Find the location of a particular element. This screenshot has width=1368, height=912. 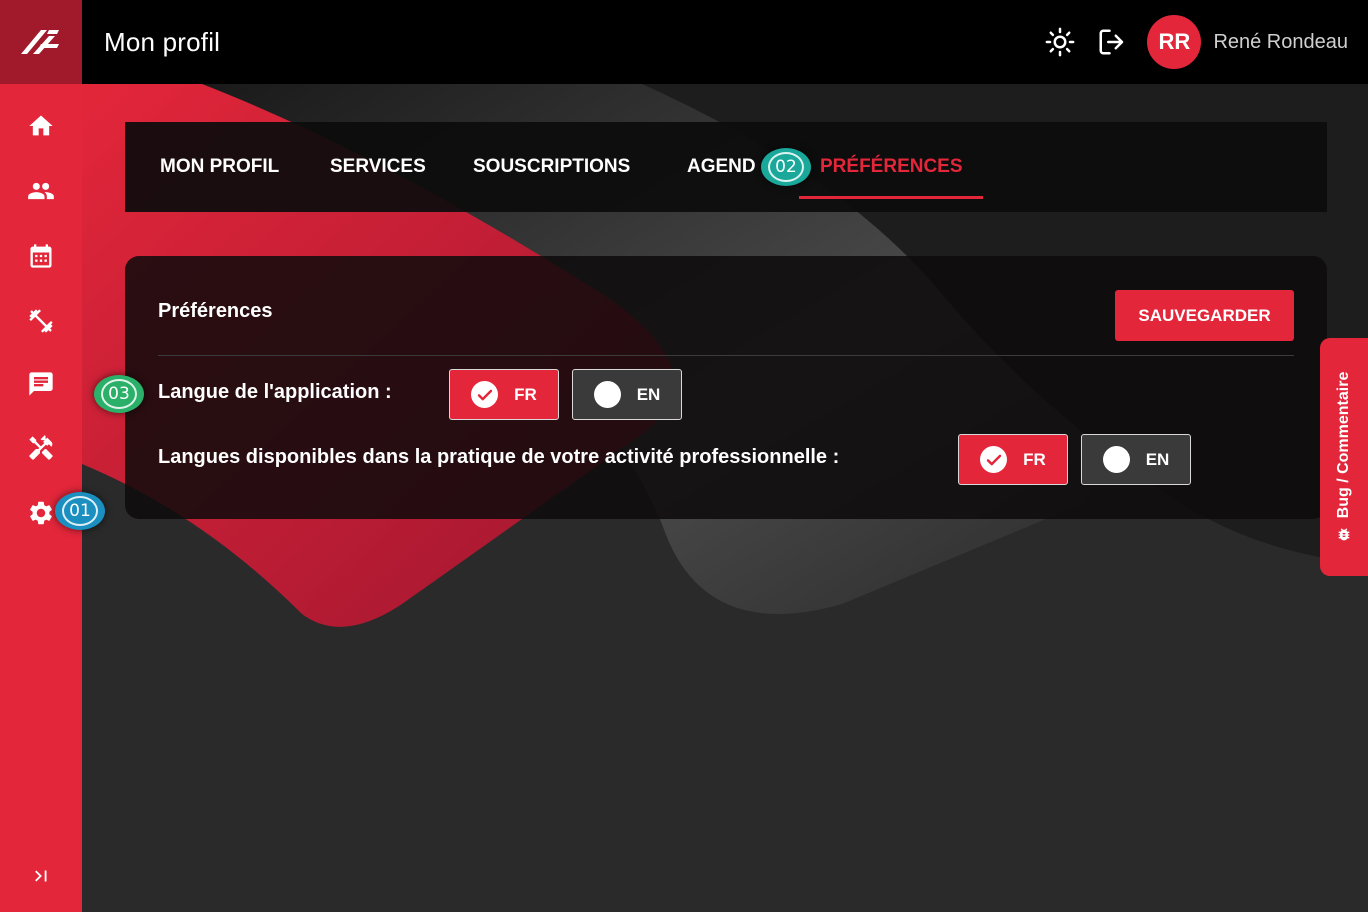

bug-report-label-group: Bug / Commentaire is located at coordinates (1344, 457).